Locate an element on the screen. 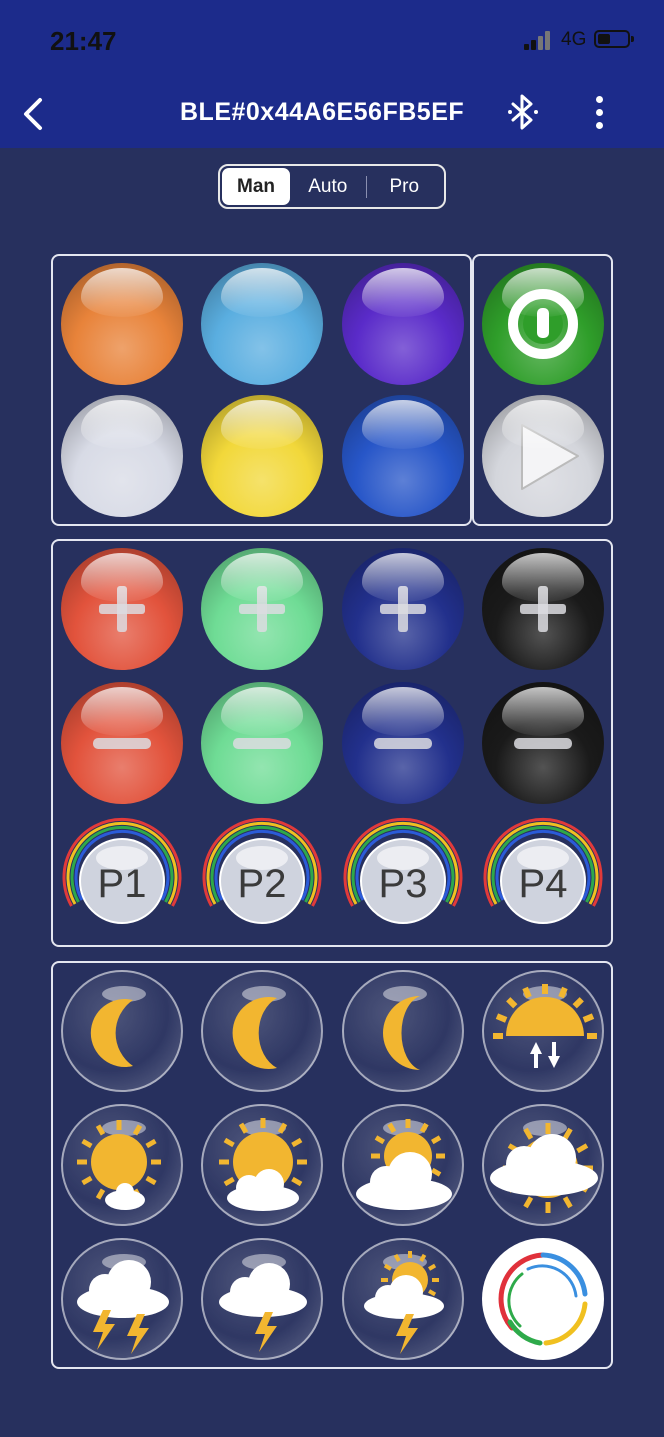 The image size is (664, 1437). scene-heavy-storm-button is located at coordinates (122, 1299).